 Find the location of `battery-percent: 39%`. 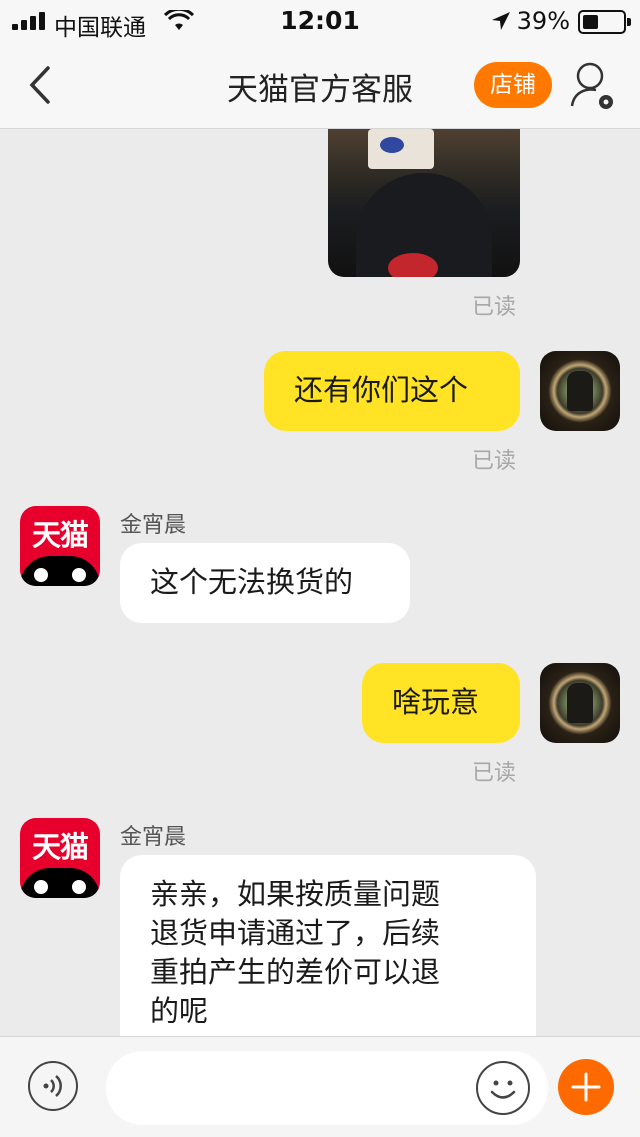

battery-percent: 39% is located at coordinates (543, 21).